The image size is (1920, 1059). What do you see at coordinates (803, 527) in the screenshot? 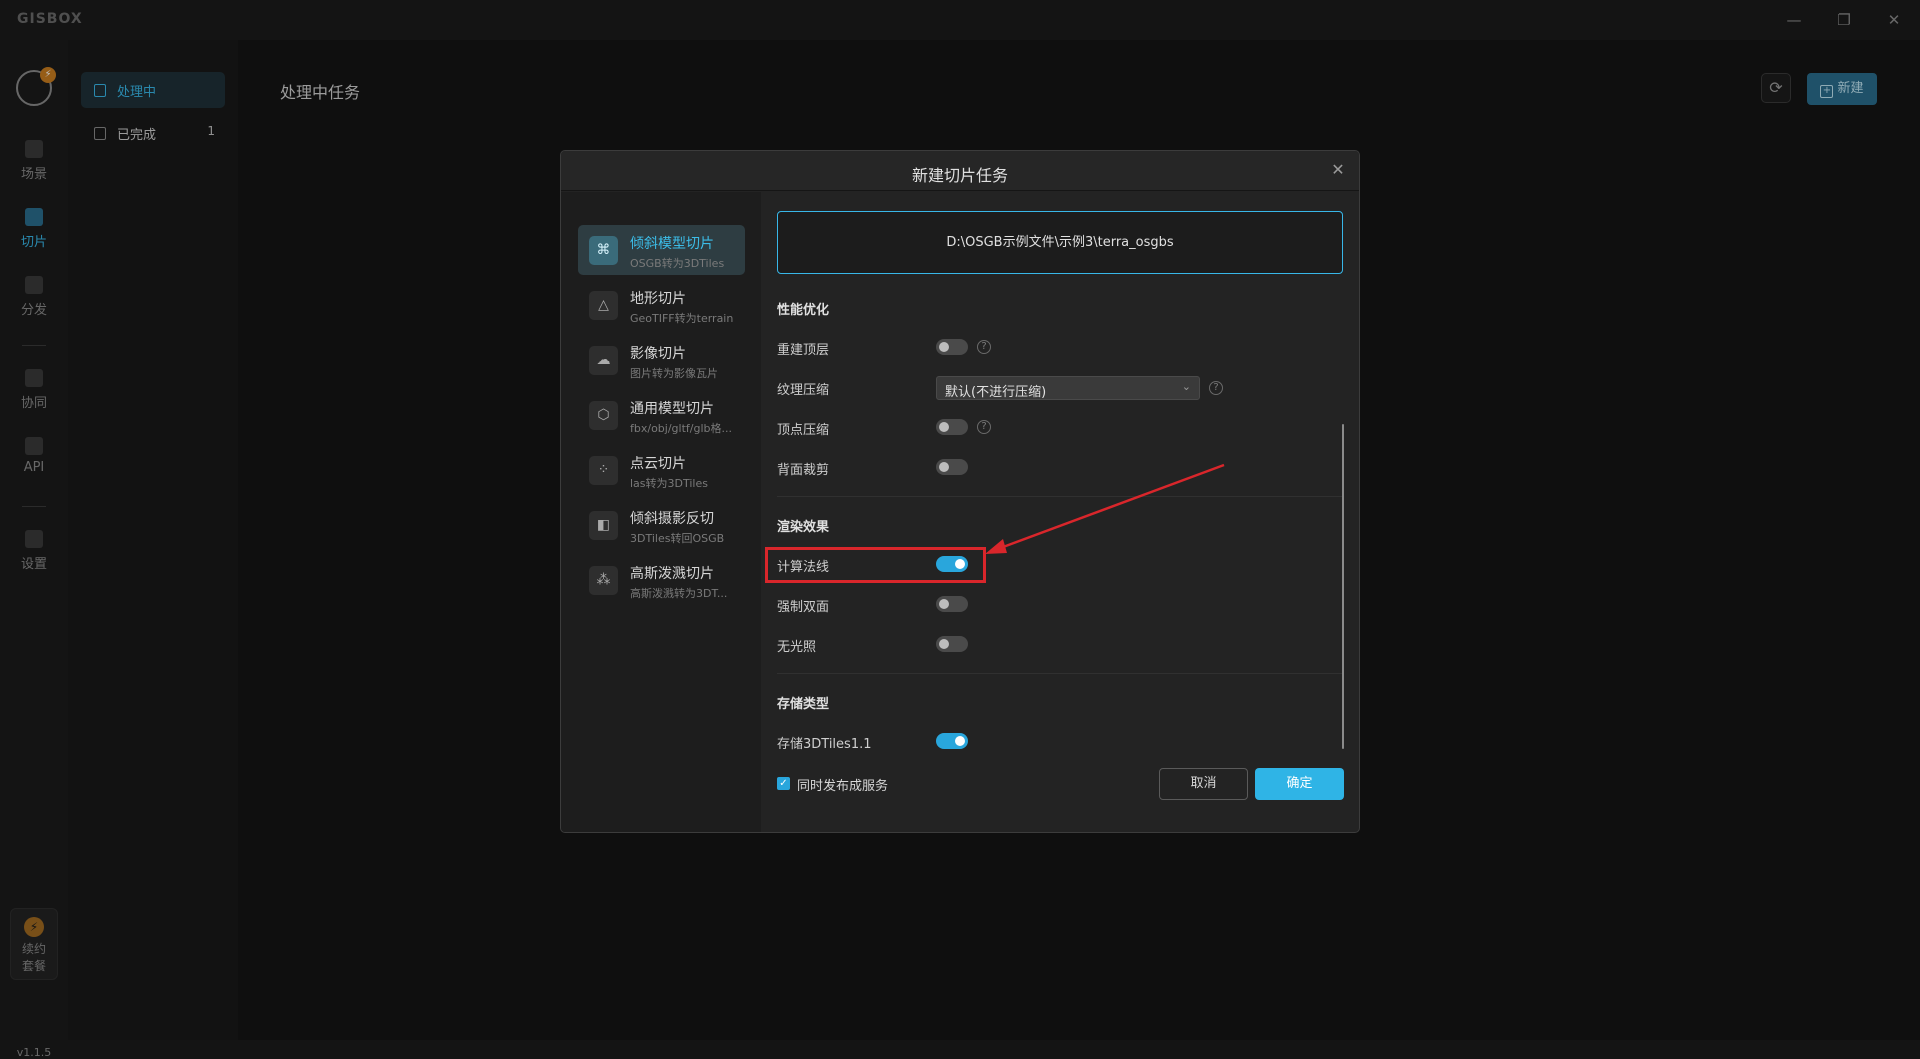
I see `section-render: 渲染效果` at bounding box center [803, 527].